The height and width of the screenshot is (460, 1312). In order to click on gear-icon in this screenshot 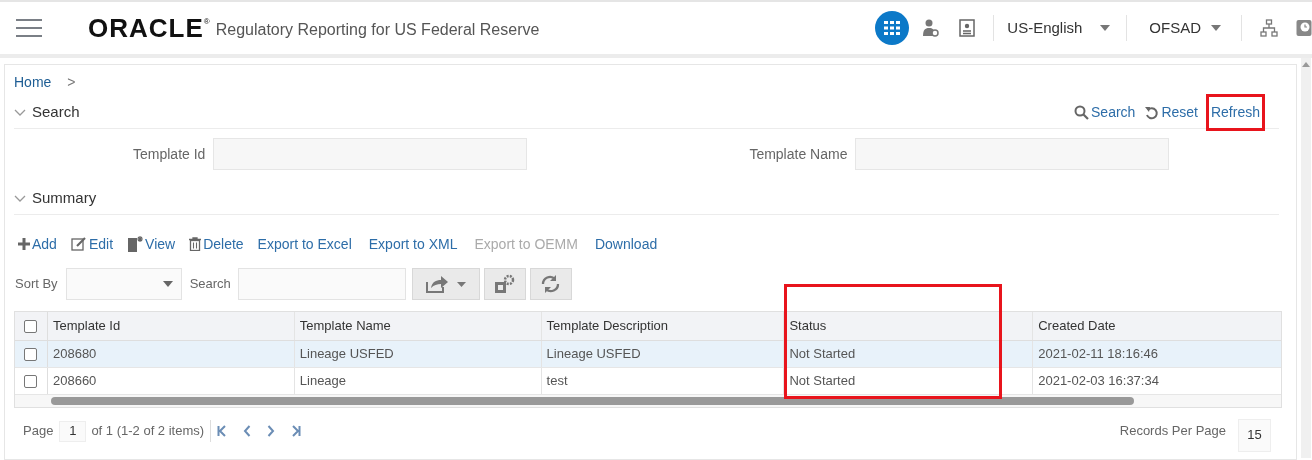, I will do `click(504, 284)`.